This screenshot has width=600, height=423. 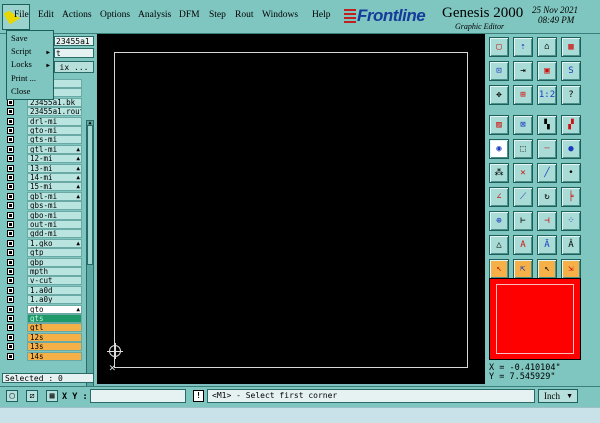 What do you see at coordinates (499, 269) in the screenshot?
I see `pointer-button: ↖` at bounding box center [499, 269].